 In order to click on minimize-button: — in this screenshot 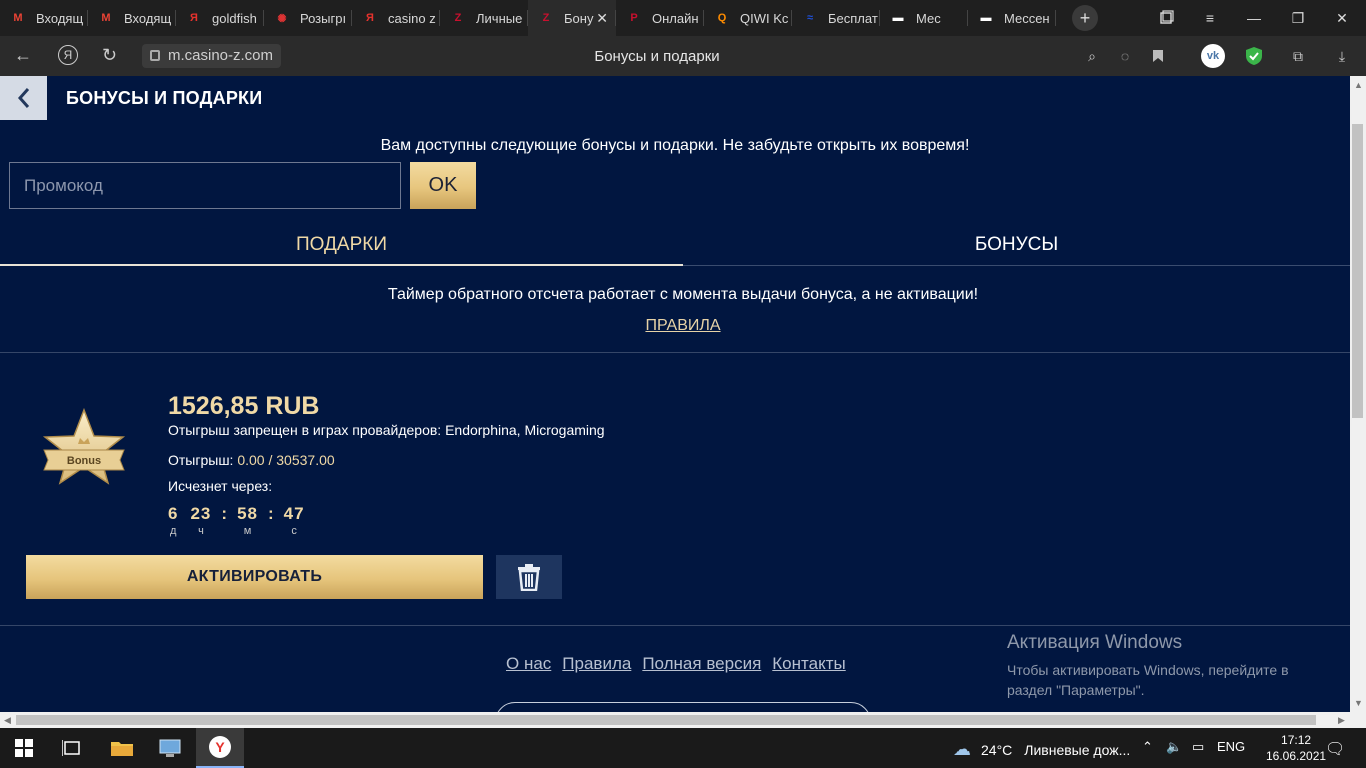, I will do `click(1254, 18)`.